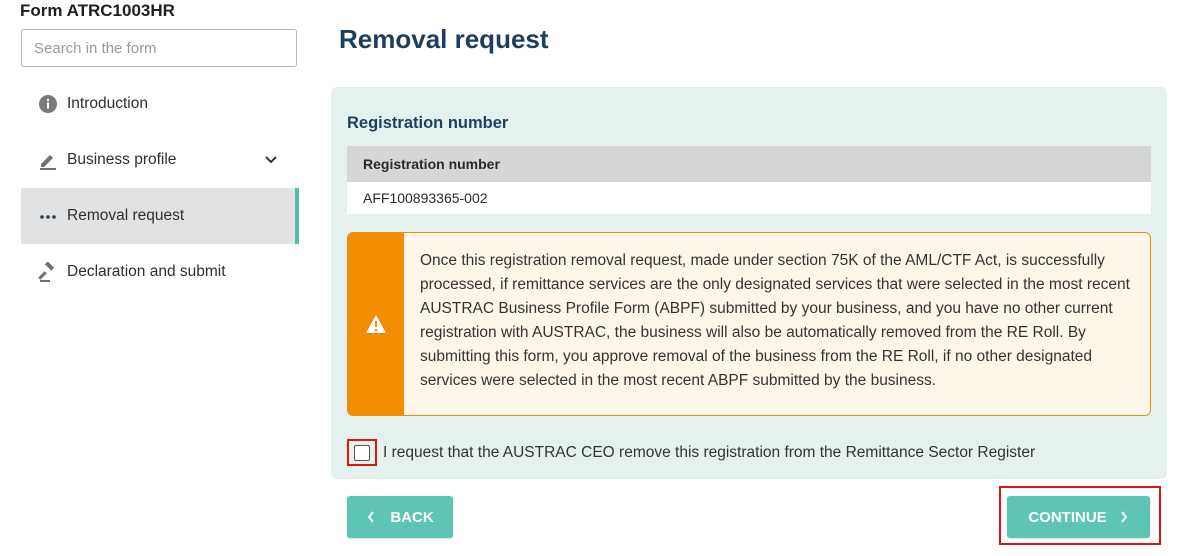 This screenshot has height=556, width=1196. Describe the element at coordinates (146, 271) in the screenshot. I see `sidebar-item-label: Declaration and submit` at that location.